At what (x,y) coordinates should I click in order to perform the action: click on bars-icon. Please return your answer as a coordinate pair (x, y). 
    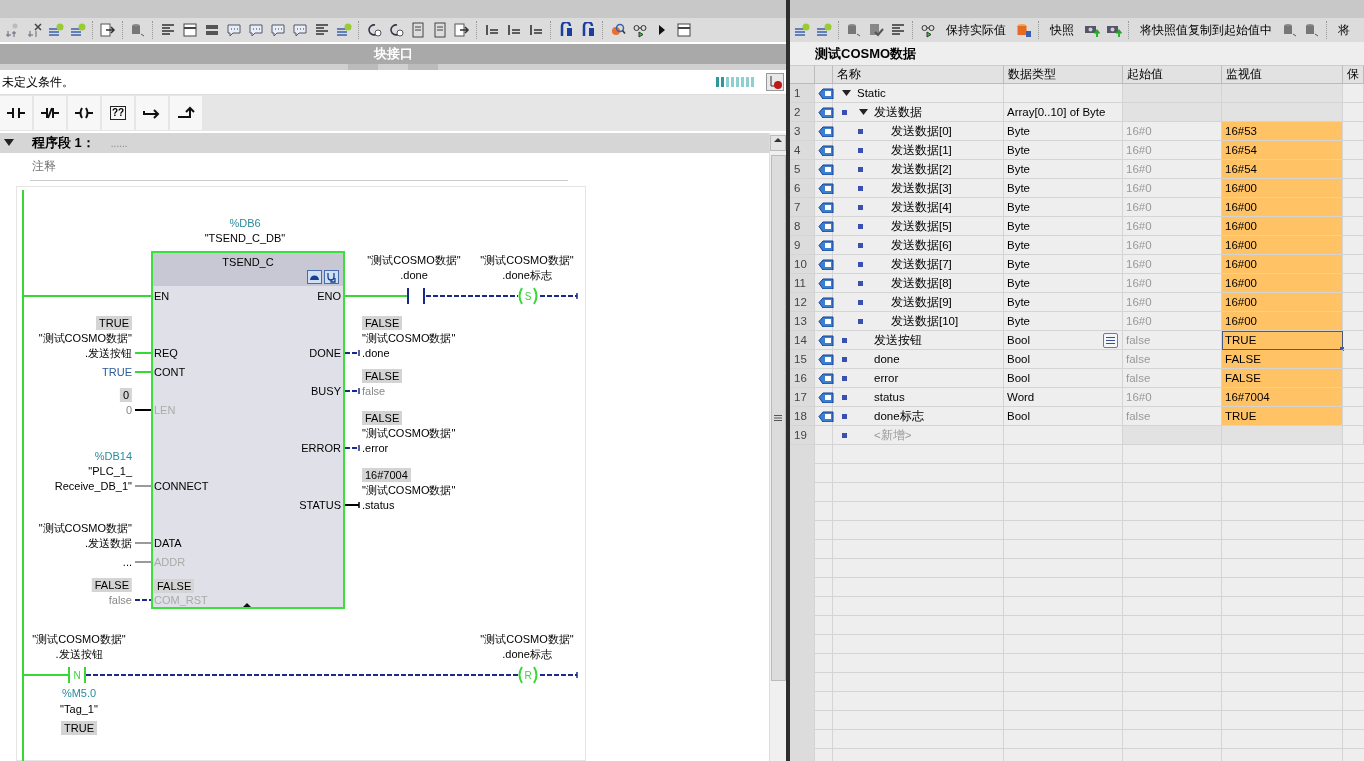
    Looking at the image, I should click on (212, 30).